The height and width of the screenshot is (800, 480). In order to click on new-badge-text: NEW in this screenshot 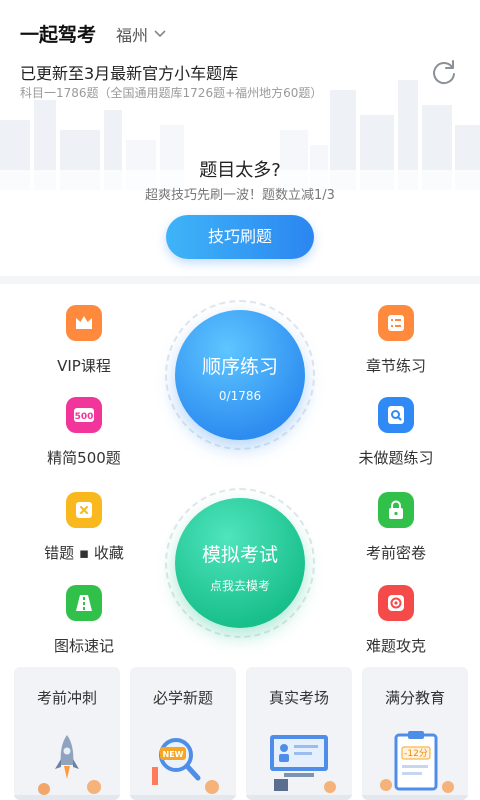, I will do `click(173, 754)`.